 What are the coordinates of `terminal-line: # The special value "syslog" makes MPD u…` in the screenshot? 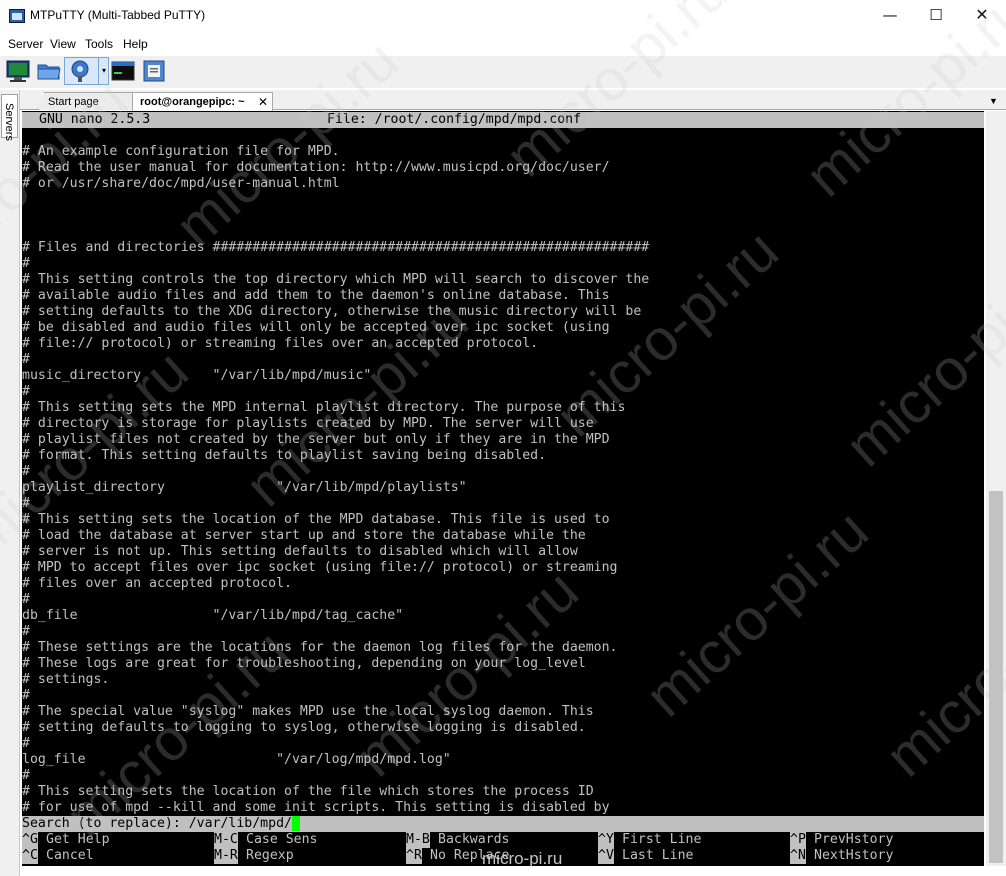 It's located at (308, 711).